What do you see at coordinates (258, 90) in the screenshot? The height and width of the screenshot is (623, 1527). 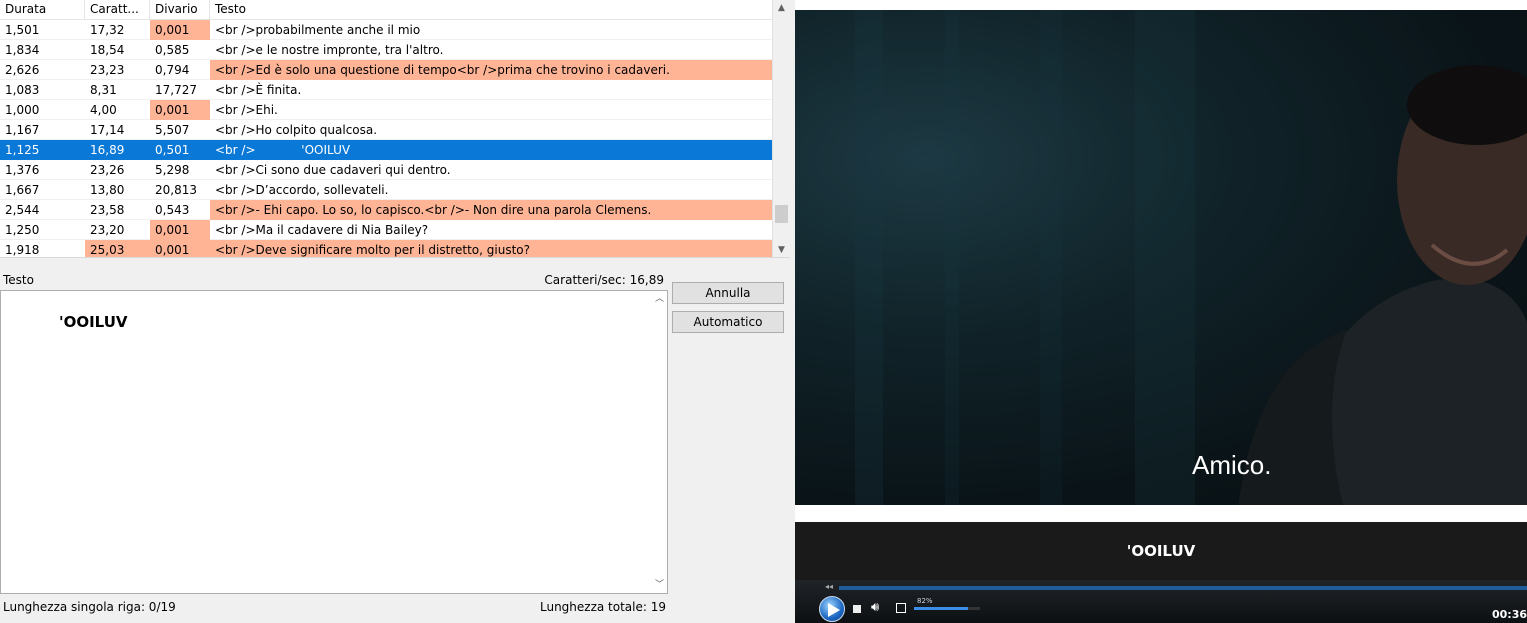 I see `cell-testo: <br />È finita.` at bounding box center [258, 90].